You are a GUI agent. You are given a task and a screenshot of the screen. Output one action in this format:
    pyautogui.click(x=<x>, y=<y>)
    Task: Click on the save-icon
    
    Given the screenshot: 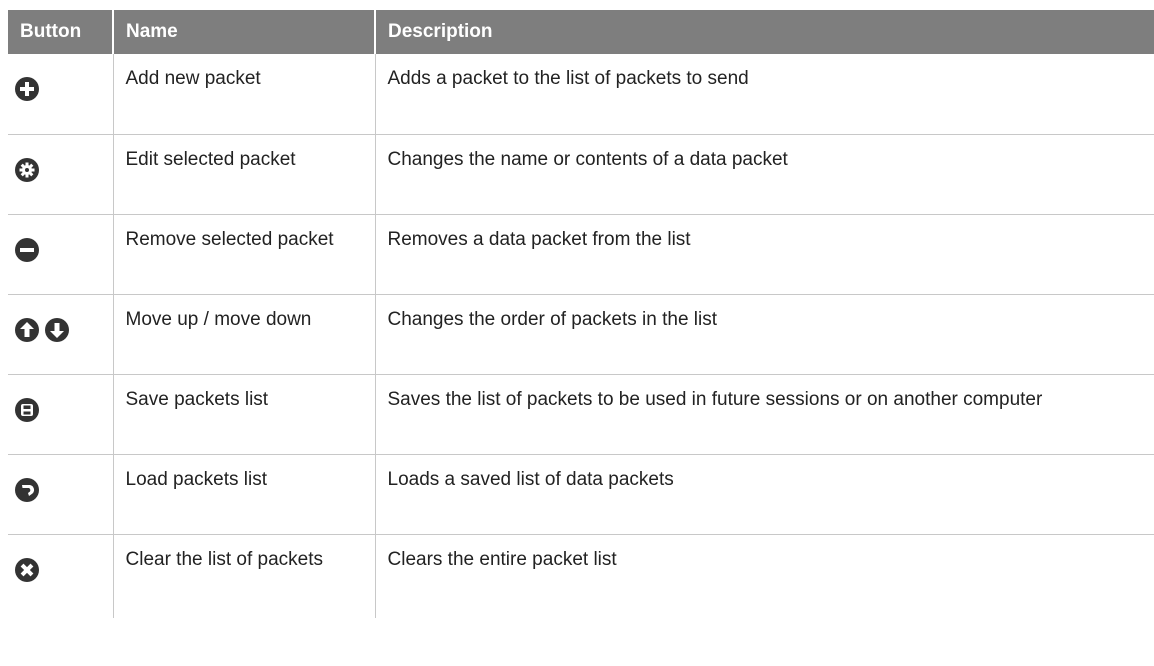 What is the action you would take?
    pyautogui.click(x=27, y=410)
    